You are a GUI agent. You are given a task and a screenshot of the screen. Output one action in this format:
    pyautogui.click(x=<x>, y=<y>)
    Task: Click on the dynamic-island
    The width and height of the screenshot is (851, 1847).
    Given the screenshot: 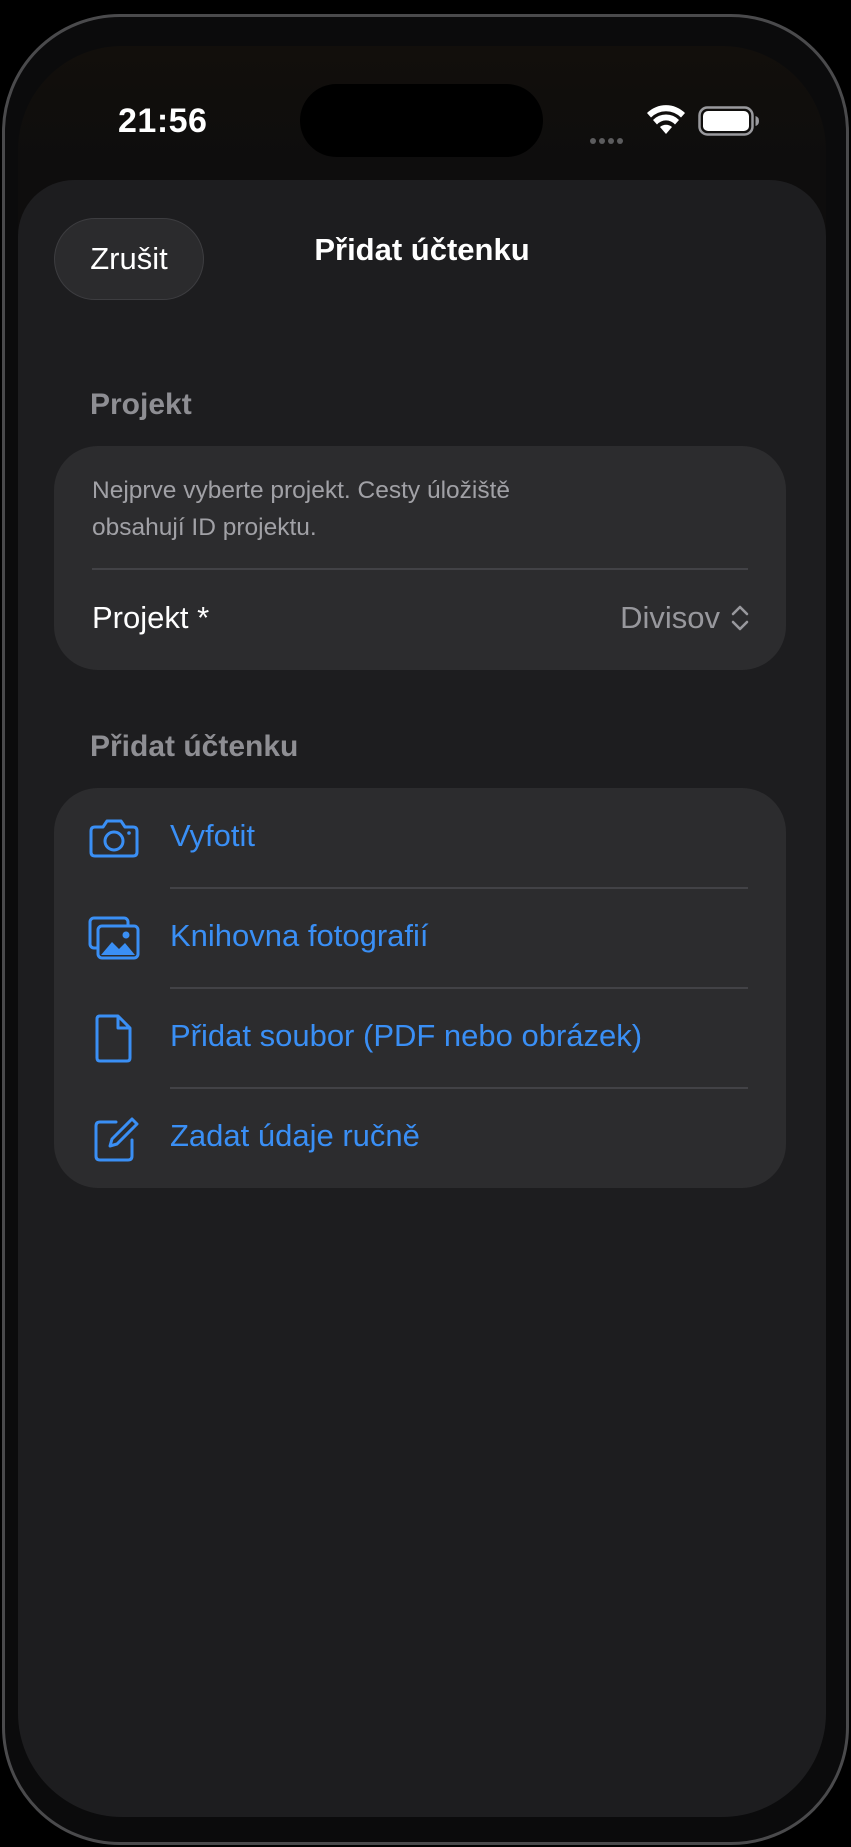 What is the action you would take?
    pyautogui.click(x=421, y=120)
    